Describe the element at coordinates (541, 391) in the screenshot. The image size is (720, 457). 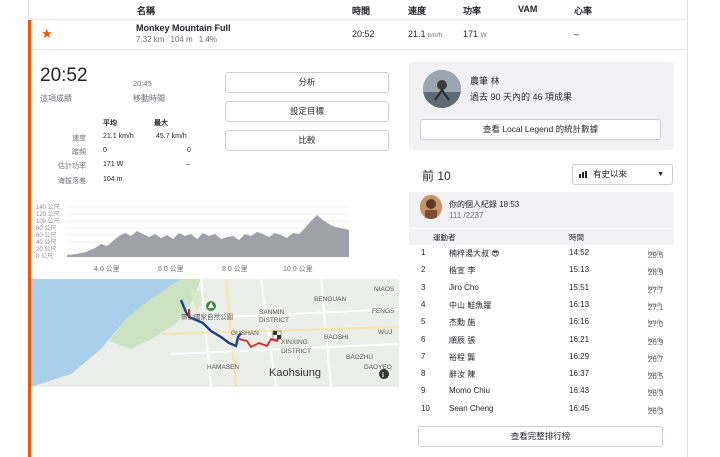
I see `table-row: 9 Momo Chiu 16:43 26.3 km/h` at that location.